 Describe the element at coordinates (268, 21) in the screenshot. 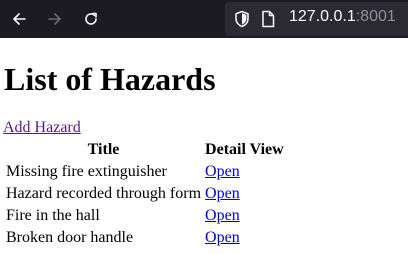

I see `page-icon` at that location.